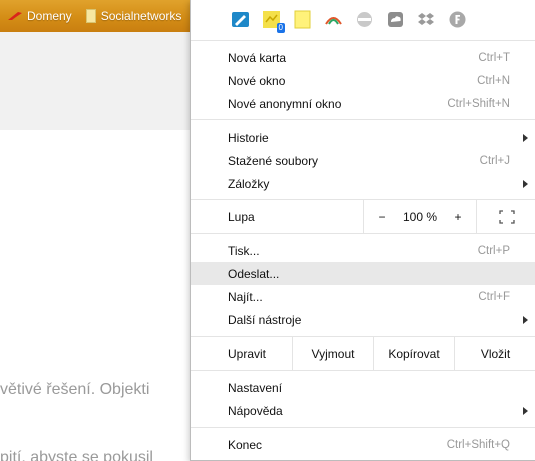 The height and width of the screenshot is (461, 535). I want to click on menu-item-label: Historie, so click(248, 137).